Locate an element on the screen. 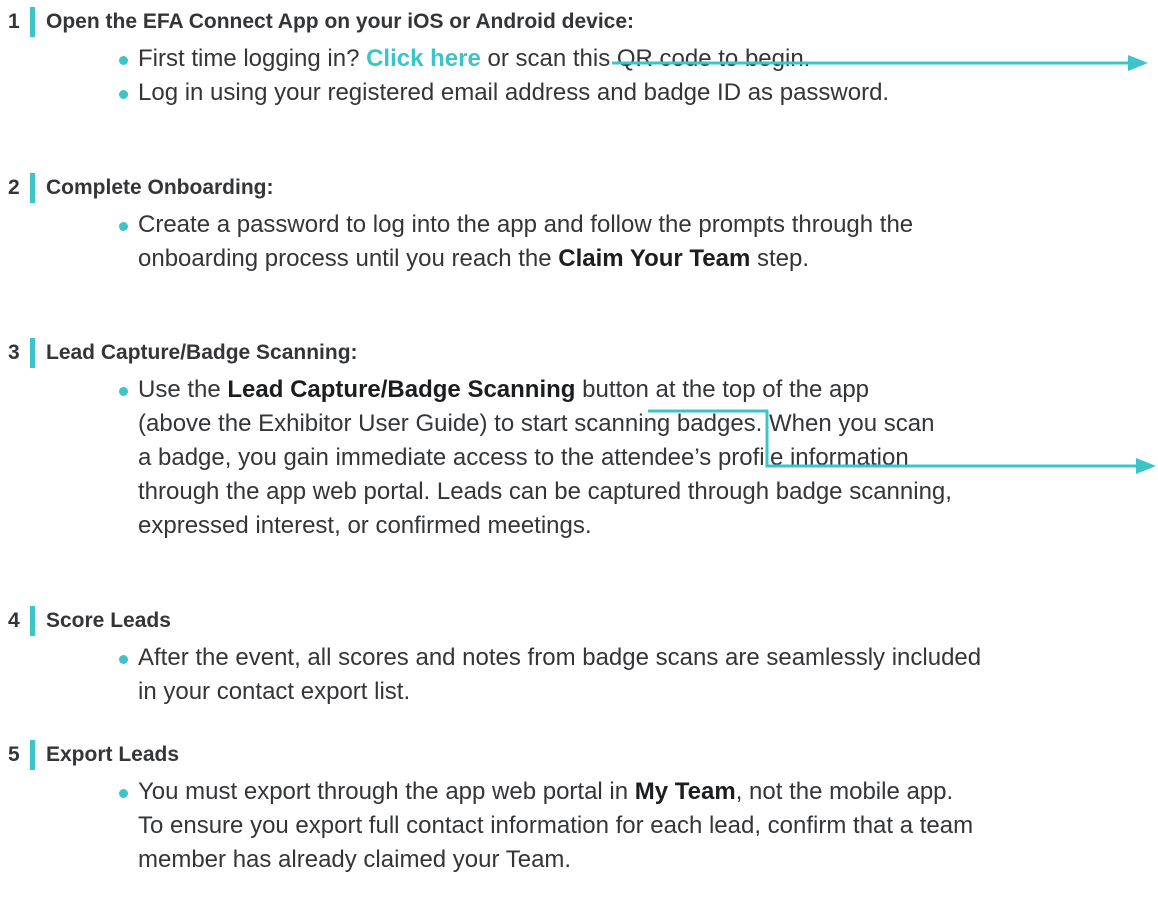  bullet-text: , not the mobile app. is located at coordinates (844, 791).